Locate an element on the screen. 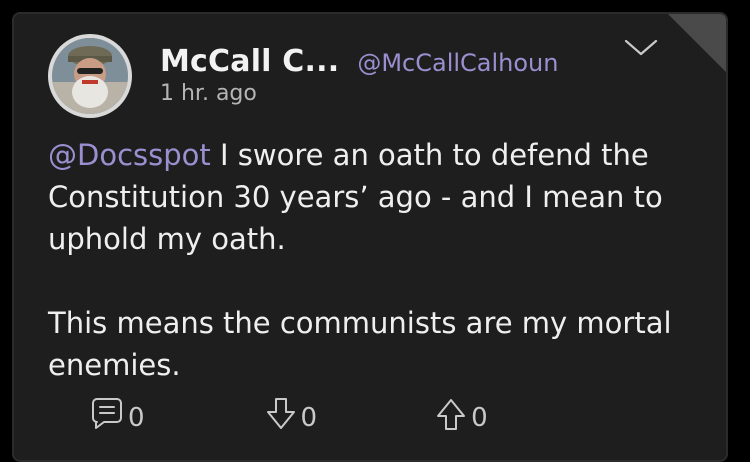 The height and width of the screenshot is (462, 750). mention-link: @Docsspot is located at coordinates (129, 155).